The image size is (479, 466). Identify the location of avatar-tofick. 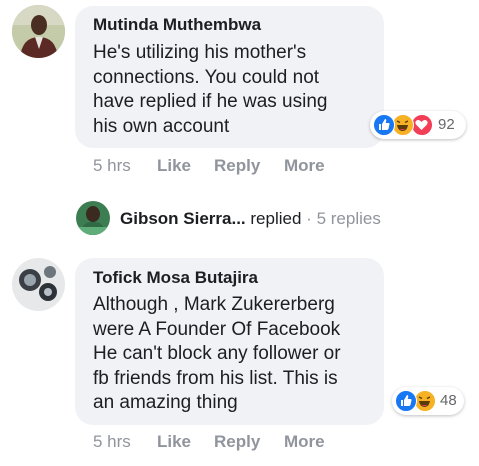
(38, 284).